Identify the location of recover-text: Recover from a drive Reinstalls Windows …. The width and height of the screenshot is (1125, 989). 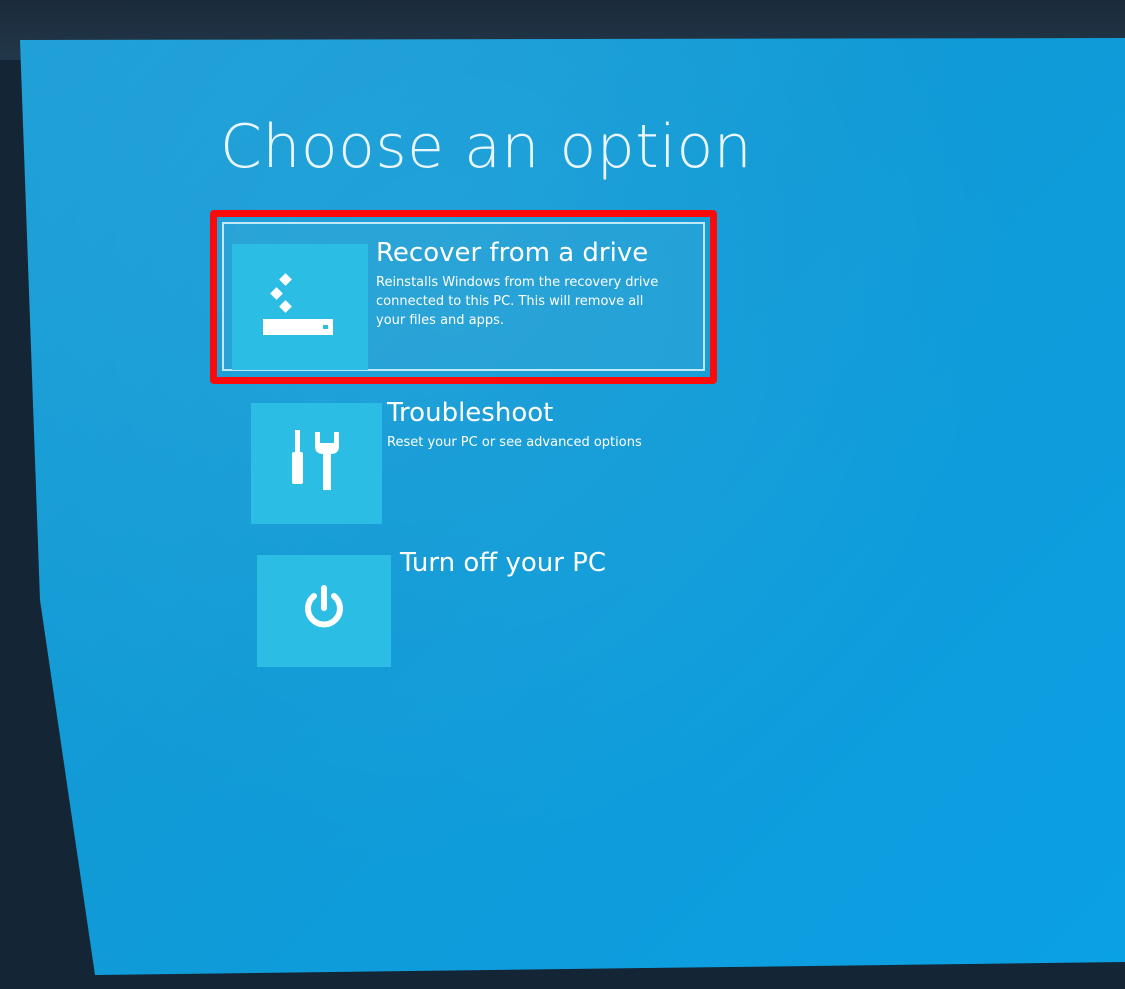
(526, 283).